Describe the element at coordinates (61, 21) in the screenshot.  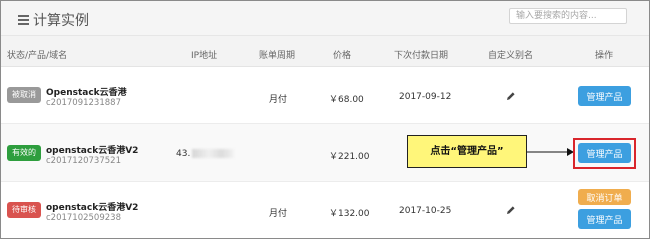
I see `page-title-text: 计算实例` at that location.